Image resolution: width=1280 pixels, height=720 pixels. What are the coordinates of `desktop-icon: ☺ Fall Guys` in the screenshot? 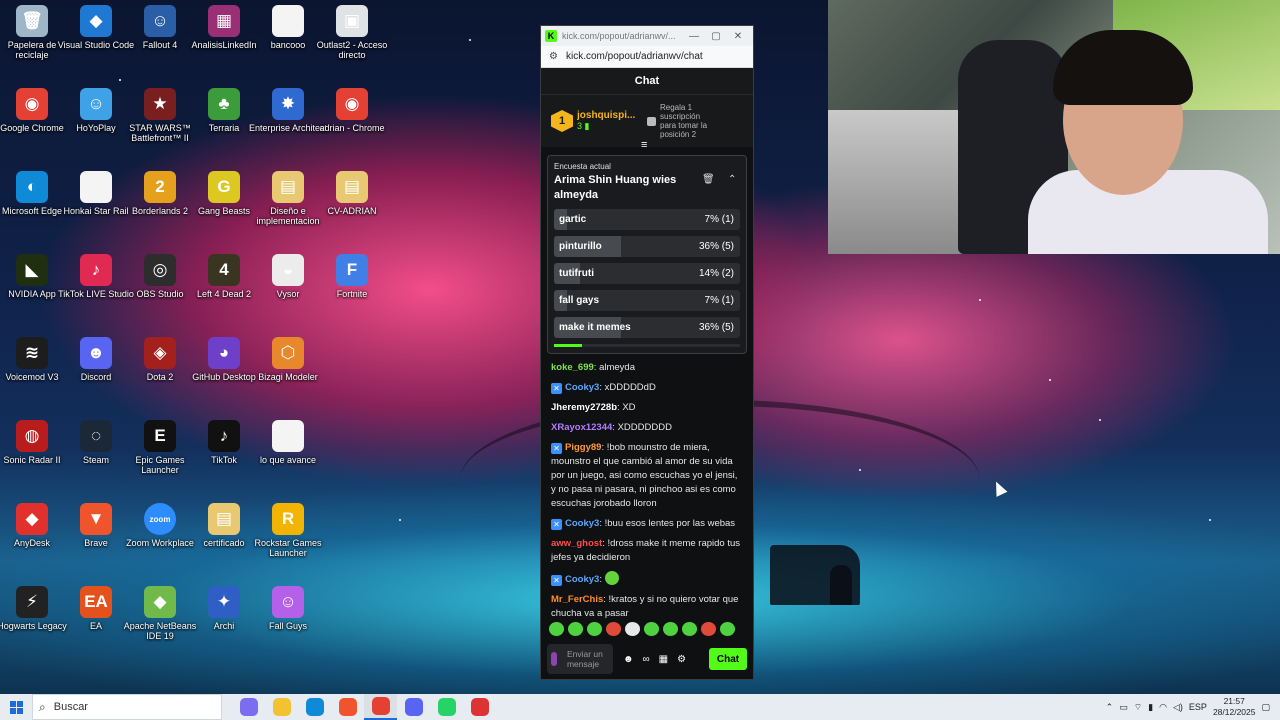 It's located at (288, 608).